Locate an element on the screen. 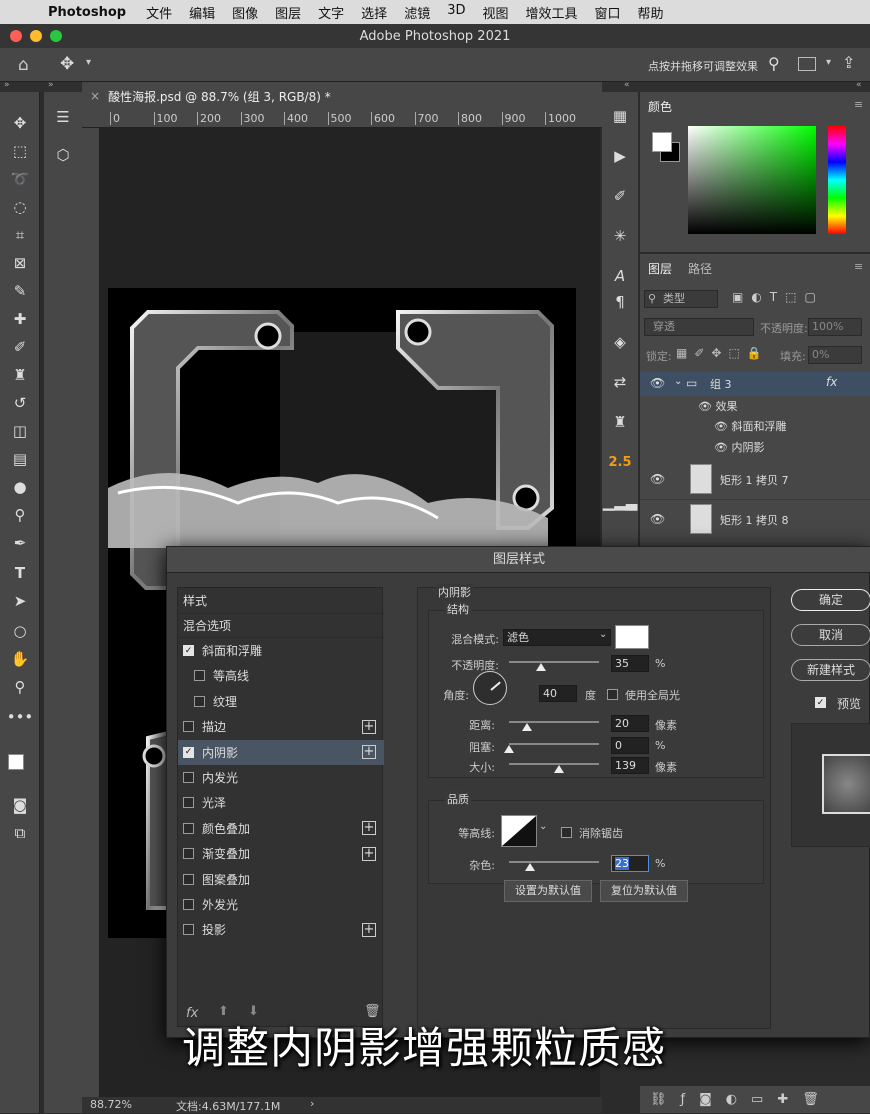 The height and width of the screenshot is (1114, 870). double-chevron-icon: « is located at coordinates (859, 85).